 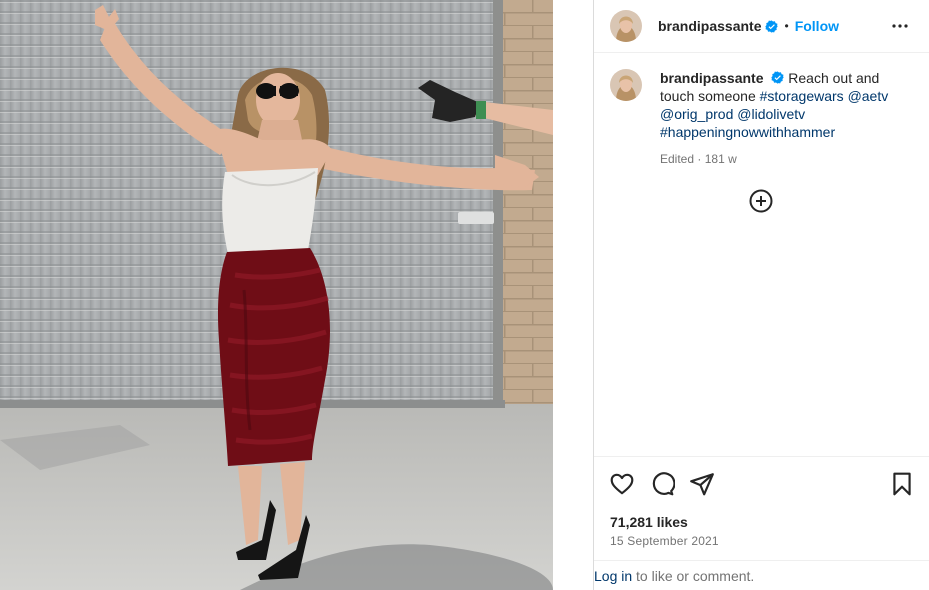 What do you see at coordinates (649, 522) in the screenshot?
I see `likes-count: 71,281 likes` at bounding box center [649, 522].